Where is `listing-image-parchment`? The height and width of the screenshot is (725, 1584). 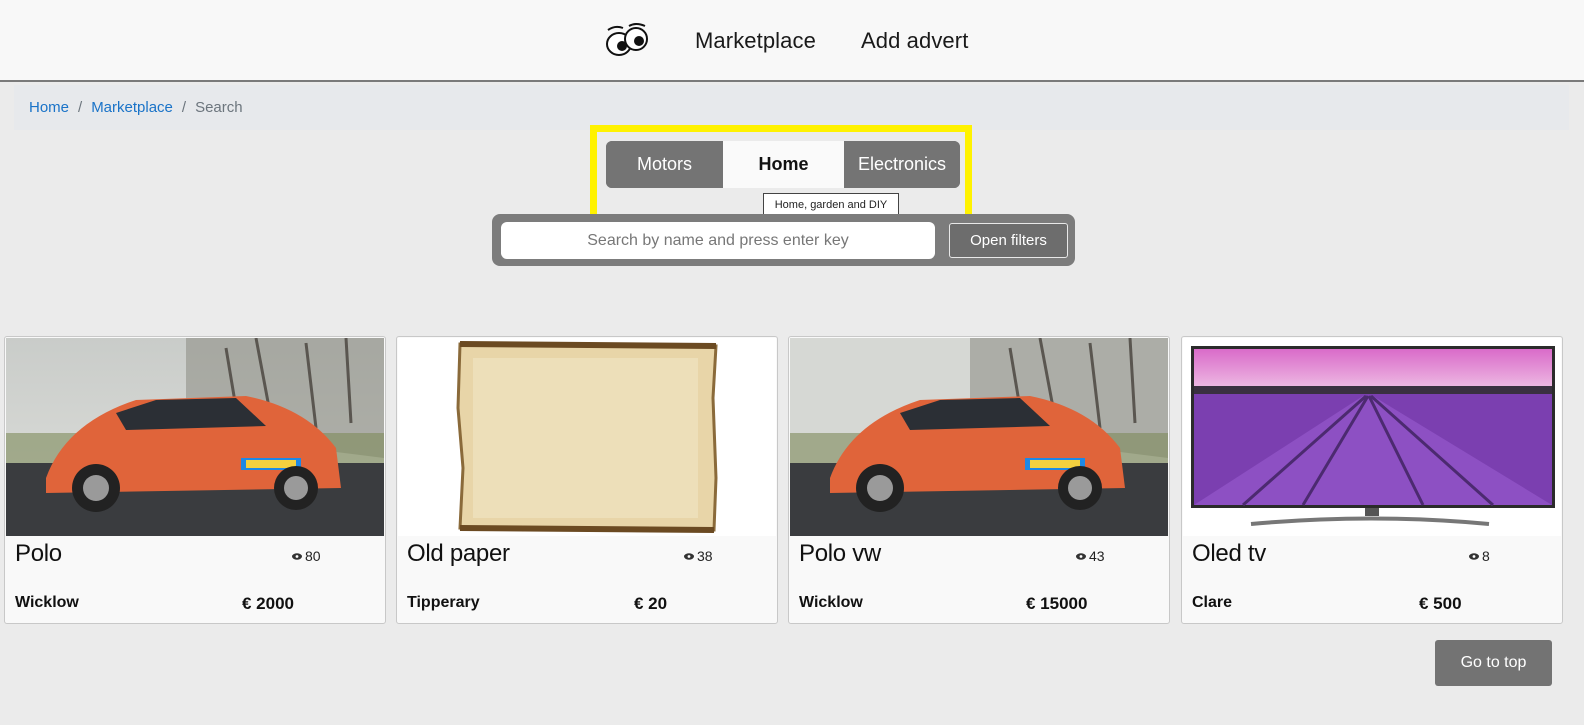 listing-image-parchment is located at coordinates (587, 437).